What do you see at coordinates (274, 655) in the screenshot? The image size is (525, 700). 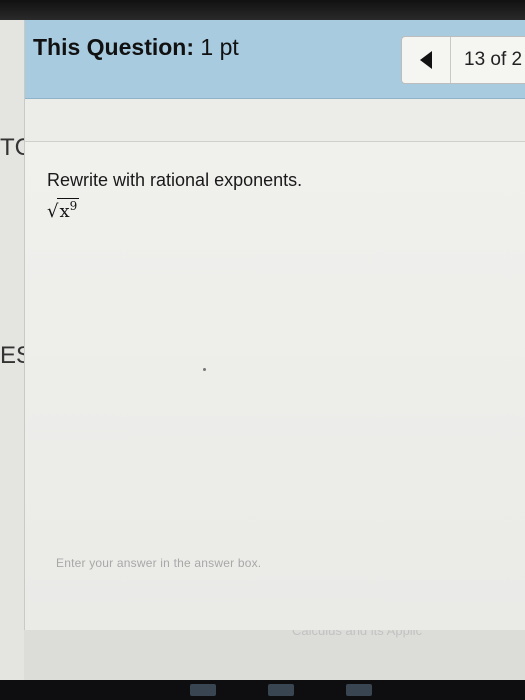 I see `page-footer: Calculus and its Applic` at bounding box center [274, 655].